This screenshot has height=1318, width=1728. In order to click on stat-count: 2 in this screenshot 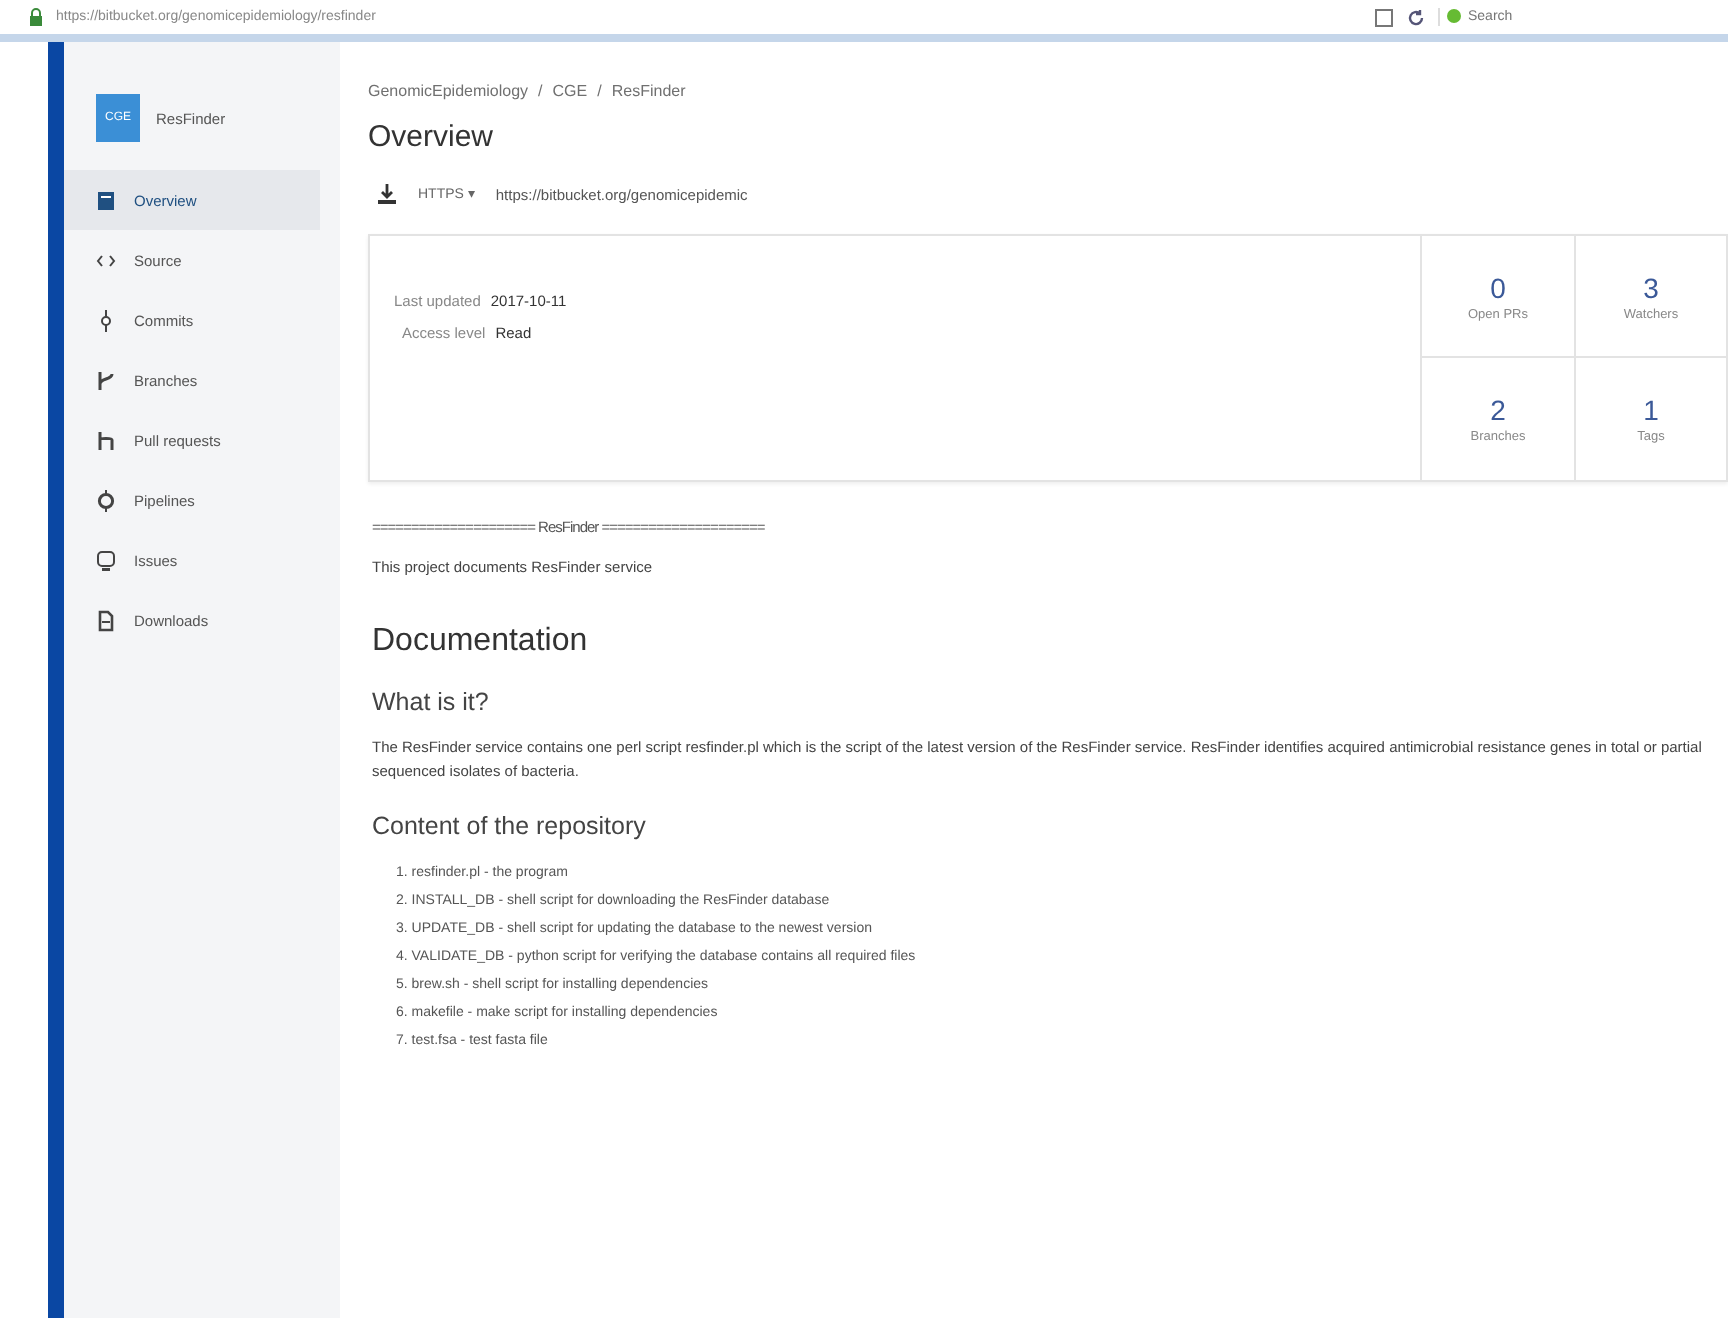, I will do `click(1498, 410)`.